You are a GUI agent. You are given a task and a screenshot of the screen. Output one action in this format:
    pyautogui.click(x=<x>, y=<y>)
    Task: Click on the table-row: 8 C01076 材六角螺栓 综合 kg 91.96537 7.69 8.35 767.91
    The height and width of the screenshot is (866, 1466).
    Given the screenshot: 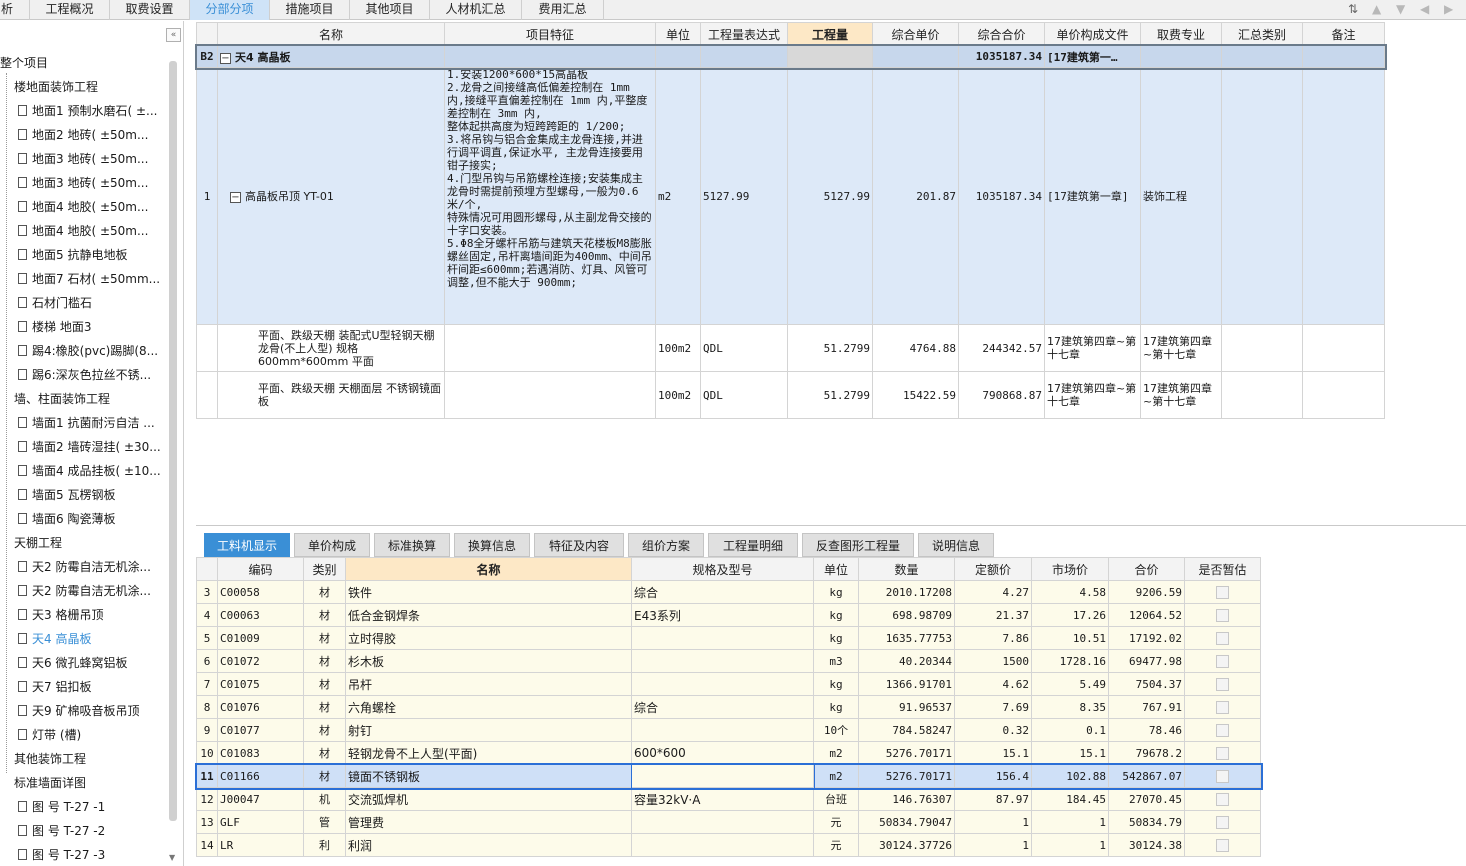 What is the action you would take?
    pyautogui.click(x=728, y=707)
    